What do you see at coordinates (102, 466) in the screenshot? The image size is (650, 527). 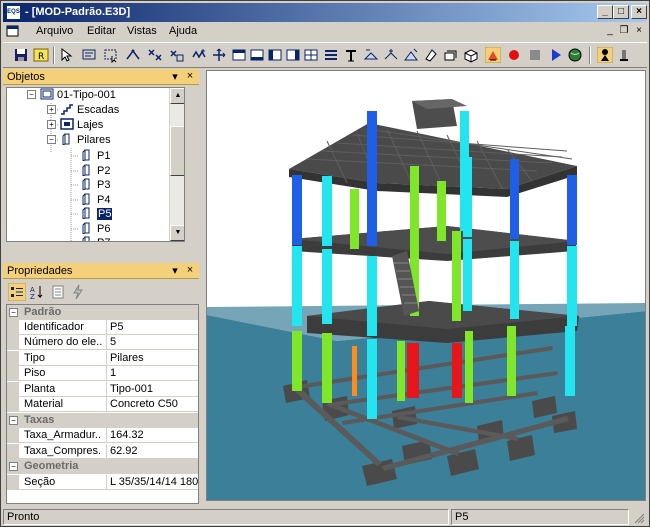 I see `category-geometria: − Geometria` at bounding box center [102, 466].